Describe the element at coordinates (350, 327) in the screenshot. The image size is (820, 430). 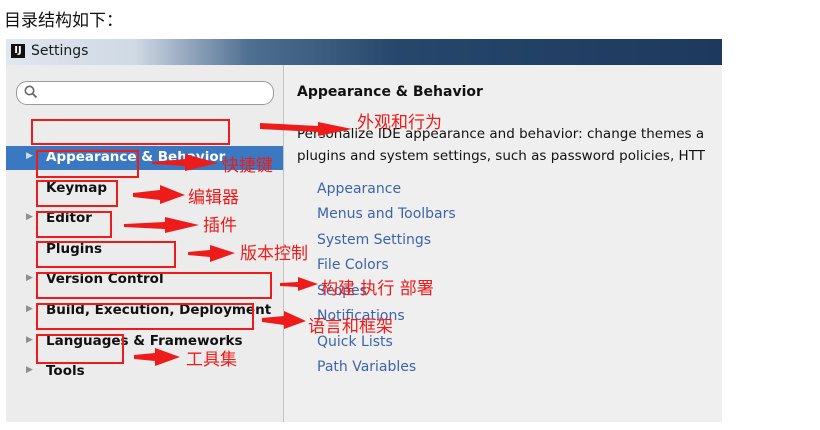
I see `annotation-label: 语言和框架` at that location.